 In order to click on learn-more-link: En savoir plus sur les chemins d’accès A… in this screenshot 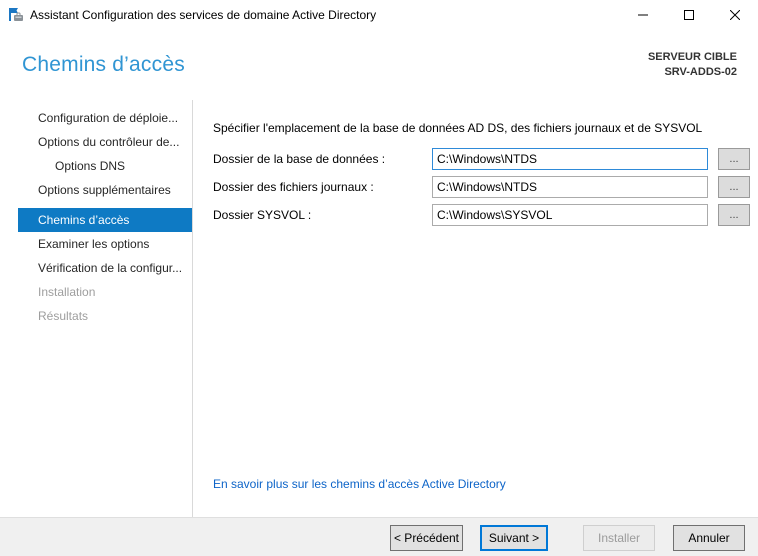, I will do `click(359, 484)`.